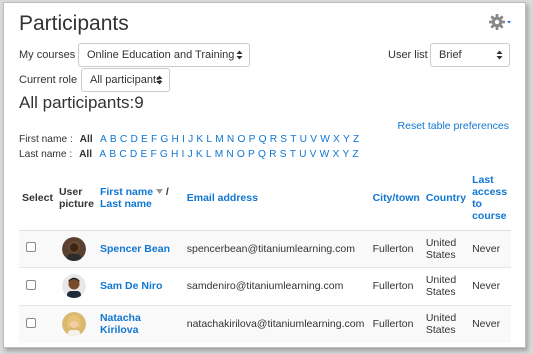 Image resolution: width=533 pixels, height=354 pixels. I want to click on country-sort-link: Country, so click(446, 198).